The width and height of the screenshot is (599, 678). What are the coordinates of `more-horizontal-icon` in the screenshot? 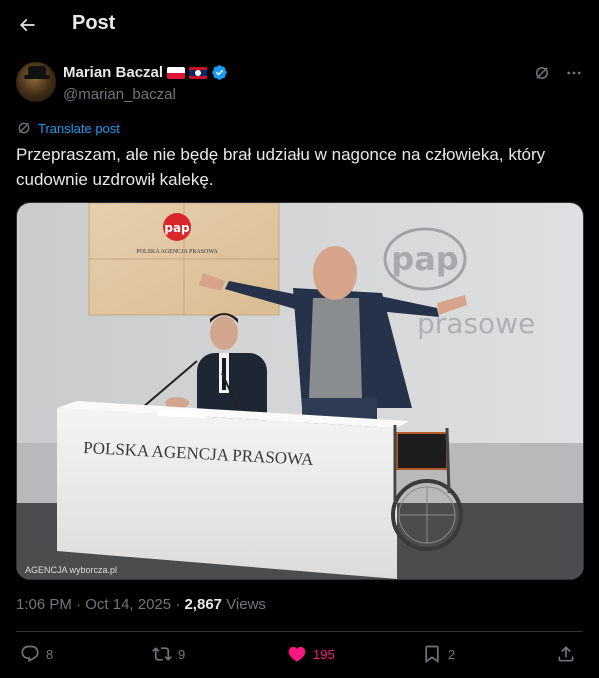 It's located at (574, 73).